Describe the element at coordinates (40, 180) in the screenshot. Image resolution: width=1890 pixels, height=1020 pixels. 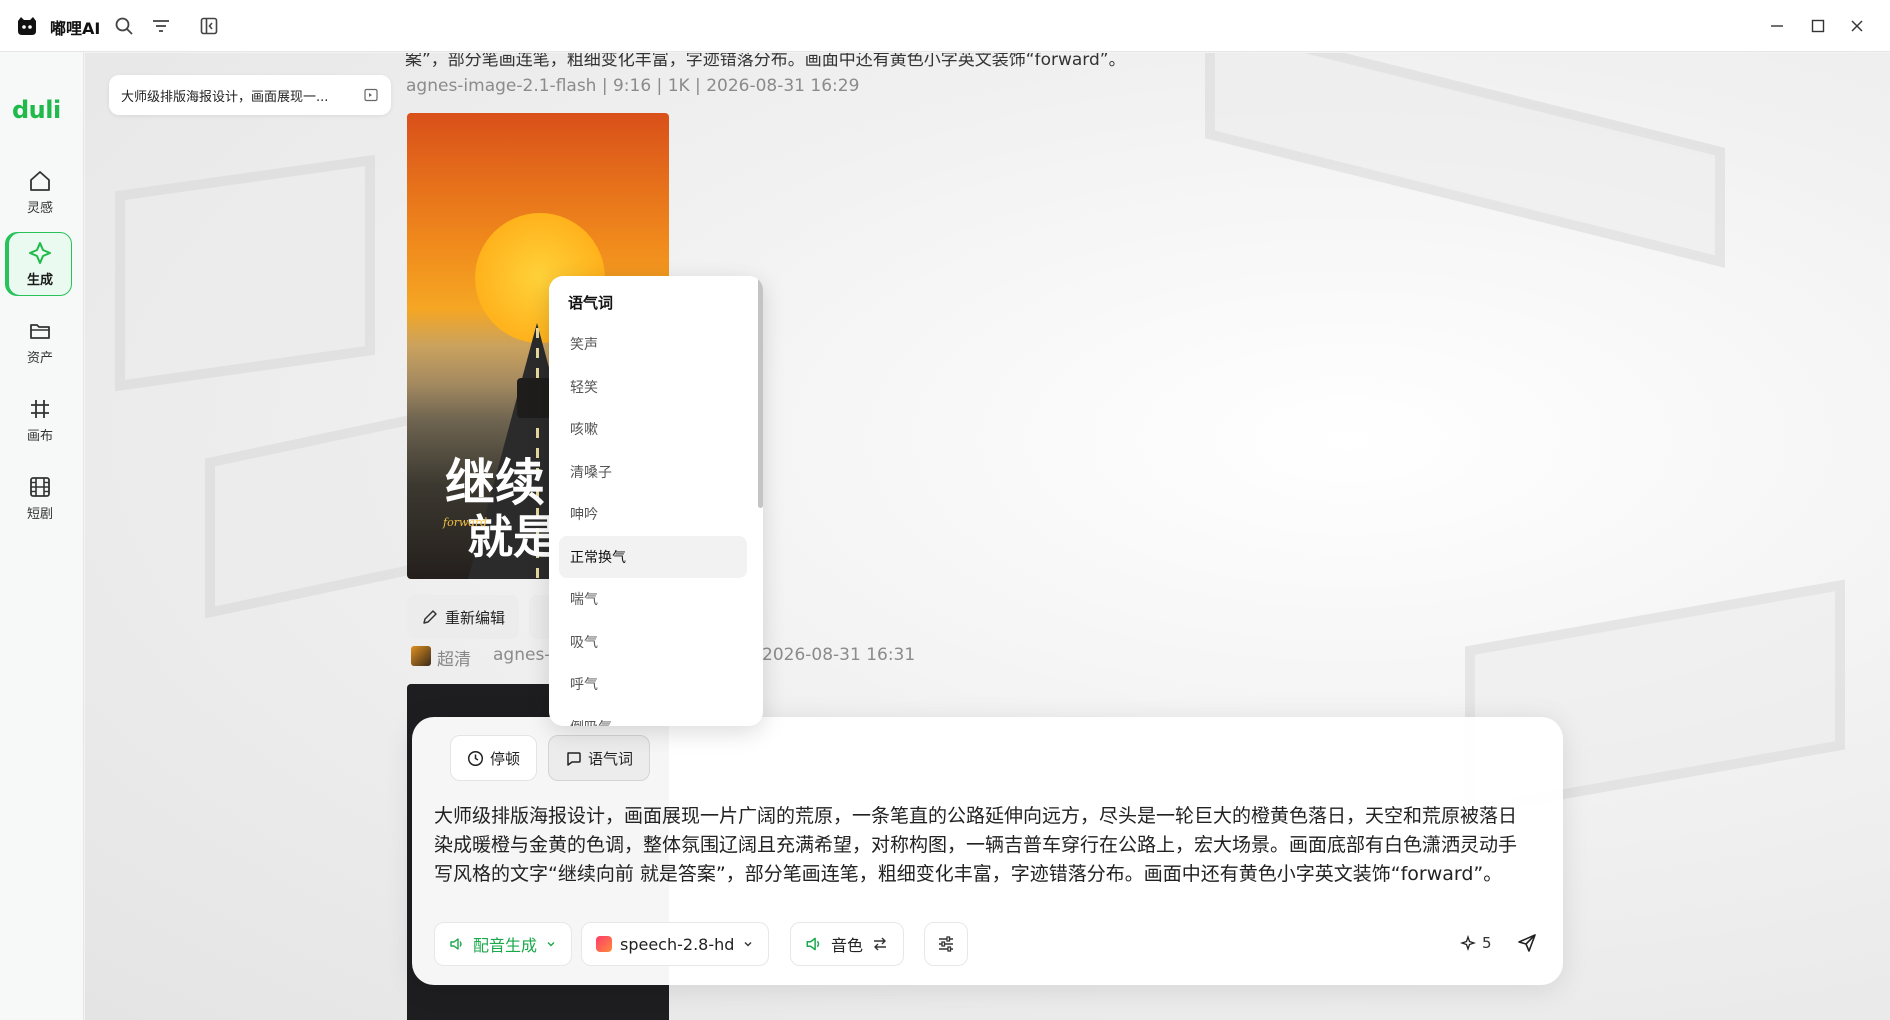
I see `home-icon` at that location.